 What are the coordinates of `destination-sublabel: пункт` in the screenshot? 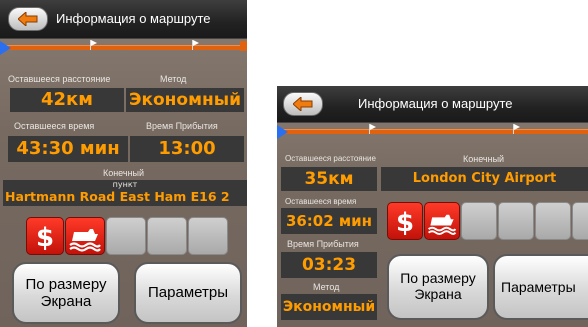 It's located at (125, 184).